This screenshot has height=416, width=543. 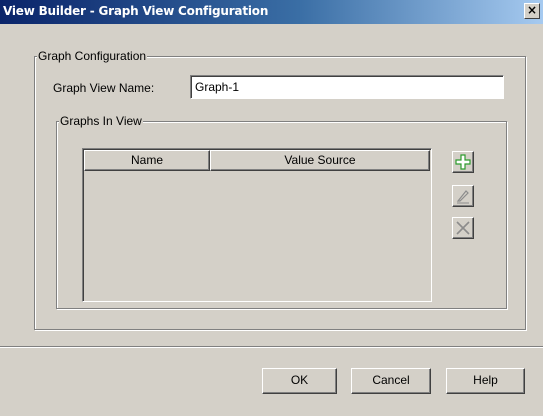 I want to click on close-button: ×, so click(x=532, y=11).